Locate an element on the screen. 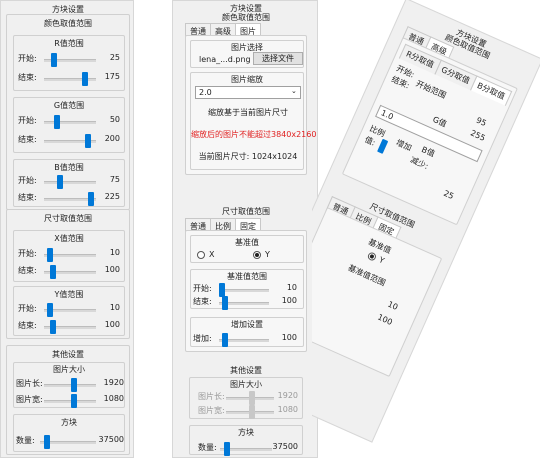  base-end-value: 100 is located at coordinates (289, 300).